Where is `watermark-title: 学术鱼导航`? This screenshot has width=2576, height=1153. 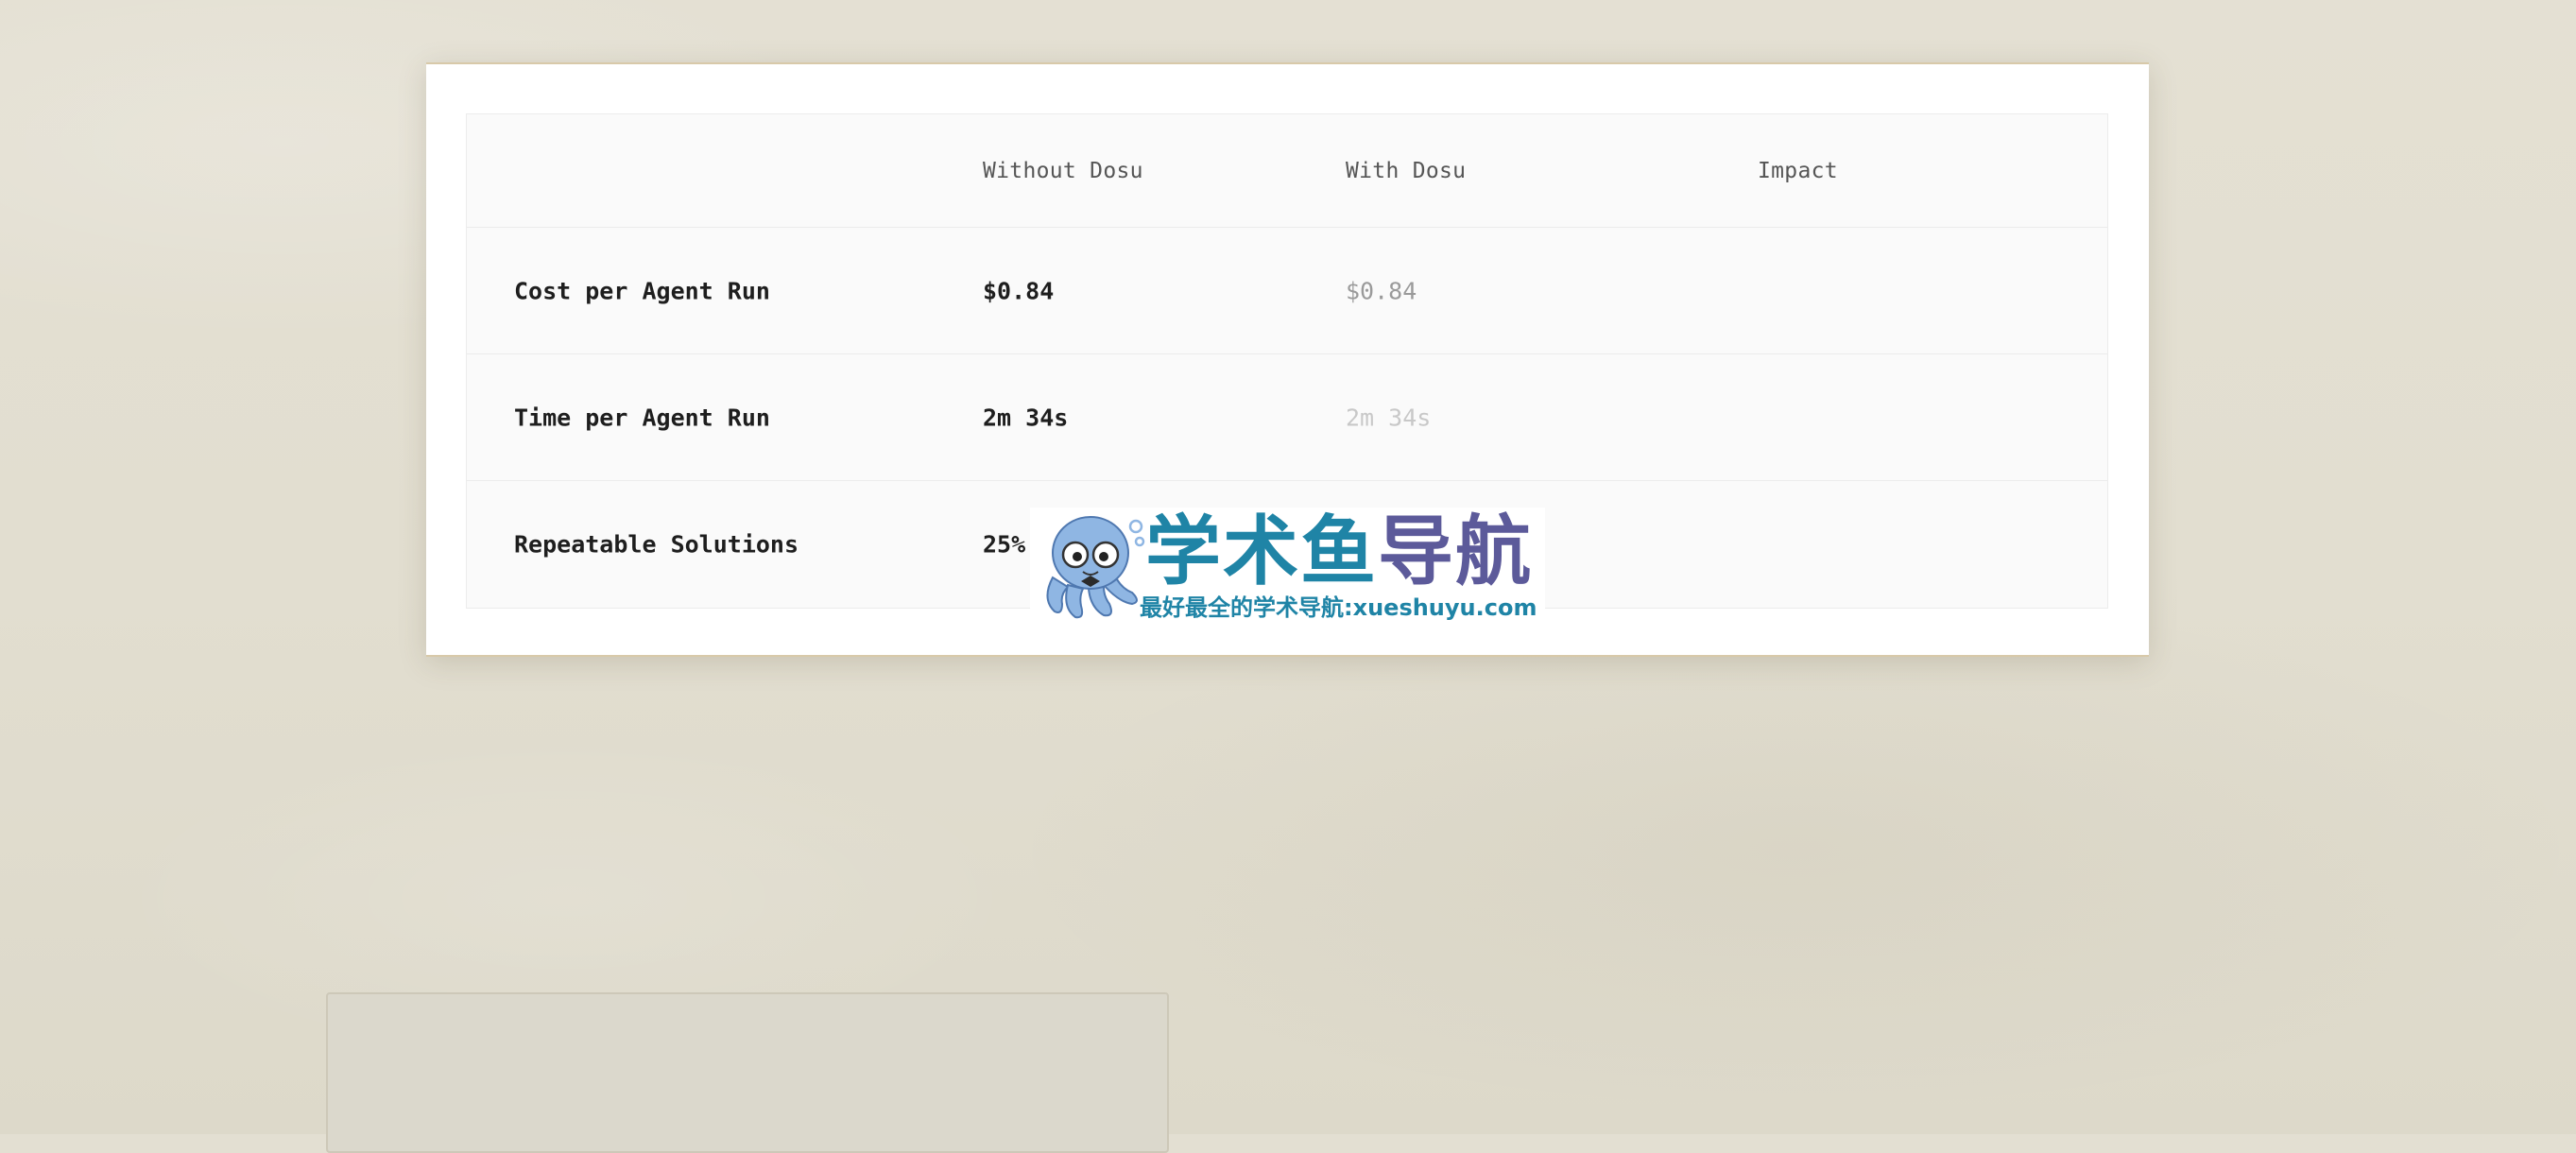
watermark-title: 学术鱼导航 is located at coordinates (1339, 551).